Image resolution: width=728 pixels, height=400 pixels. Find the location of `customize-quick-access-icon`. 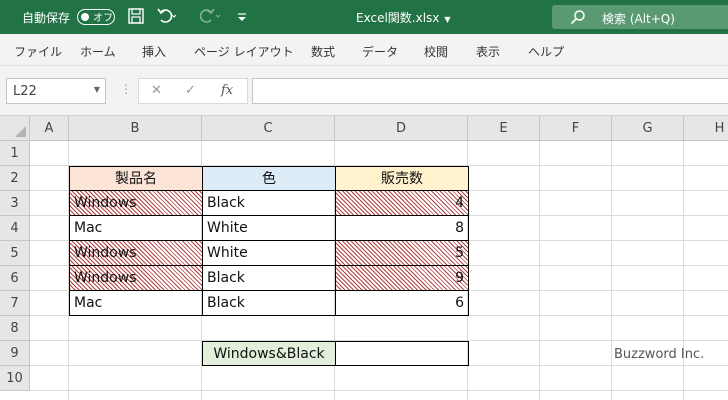

customize-quick-access-icon is located at coordinates (242, 17).